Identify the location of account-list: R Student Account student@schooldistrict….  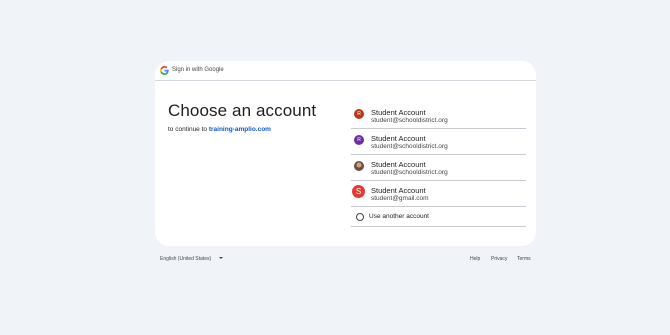
(438, 165).